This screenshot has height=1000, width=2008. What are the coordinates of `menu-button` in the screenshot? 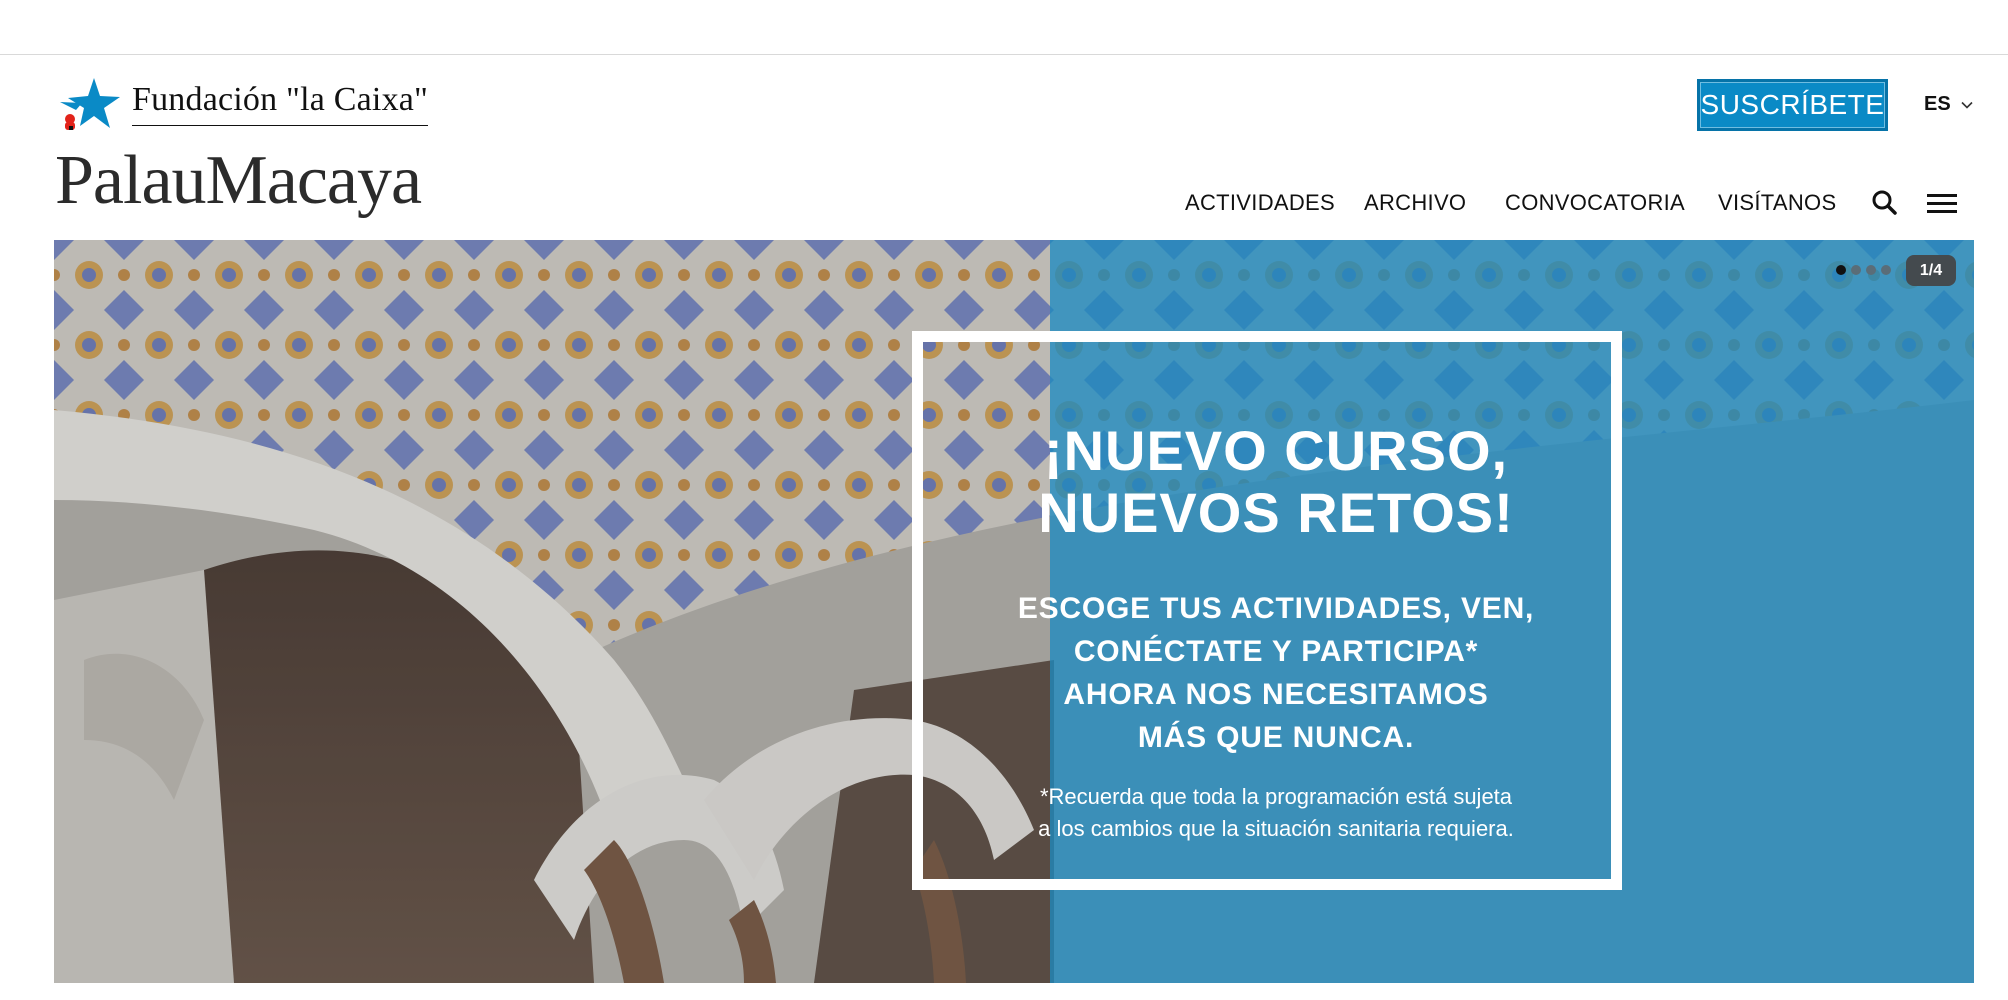 It's located at (1943, 204).